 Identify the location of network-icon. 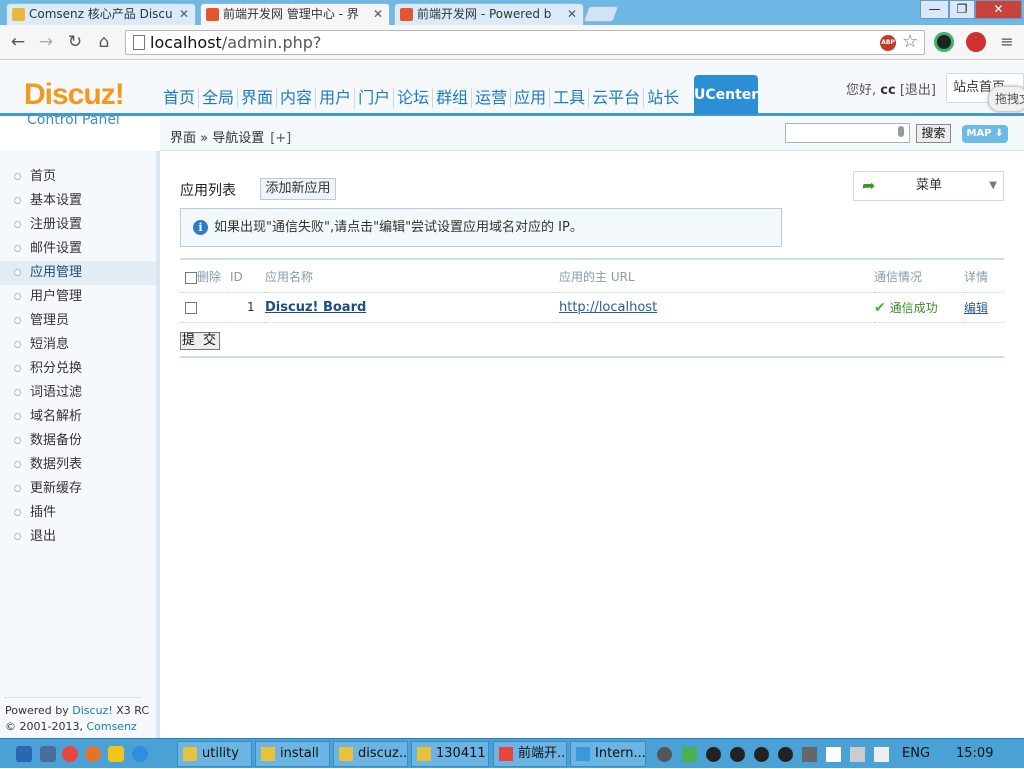
(664, 754).